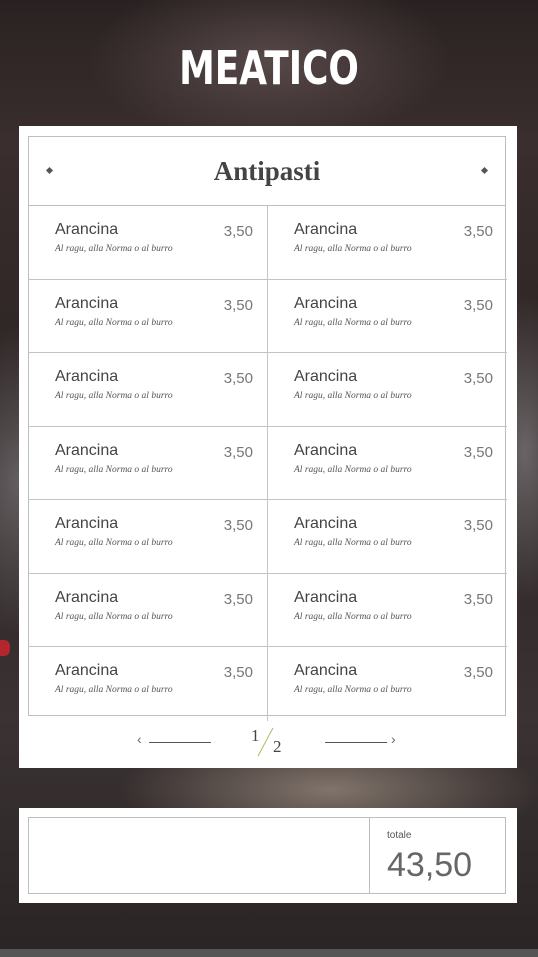  I want to click on total-pages: 2, so click(277, 746).